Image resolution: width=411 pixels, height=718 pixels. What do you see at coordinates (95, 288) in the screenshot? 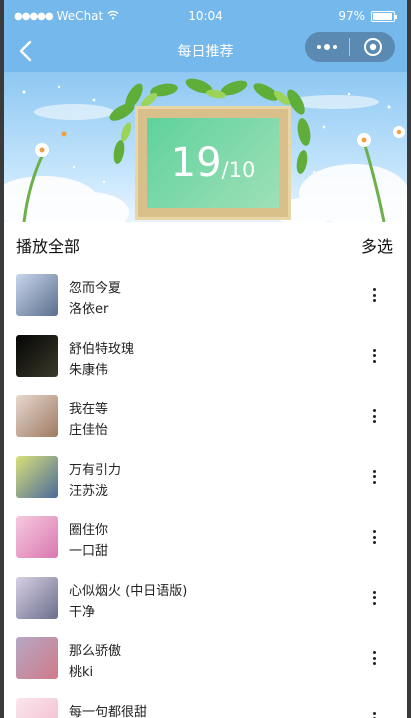
I see `song-title: 忽而今夏` at bounding box center [95, 288].